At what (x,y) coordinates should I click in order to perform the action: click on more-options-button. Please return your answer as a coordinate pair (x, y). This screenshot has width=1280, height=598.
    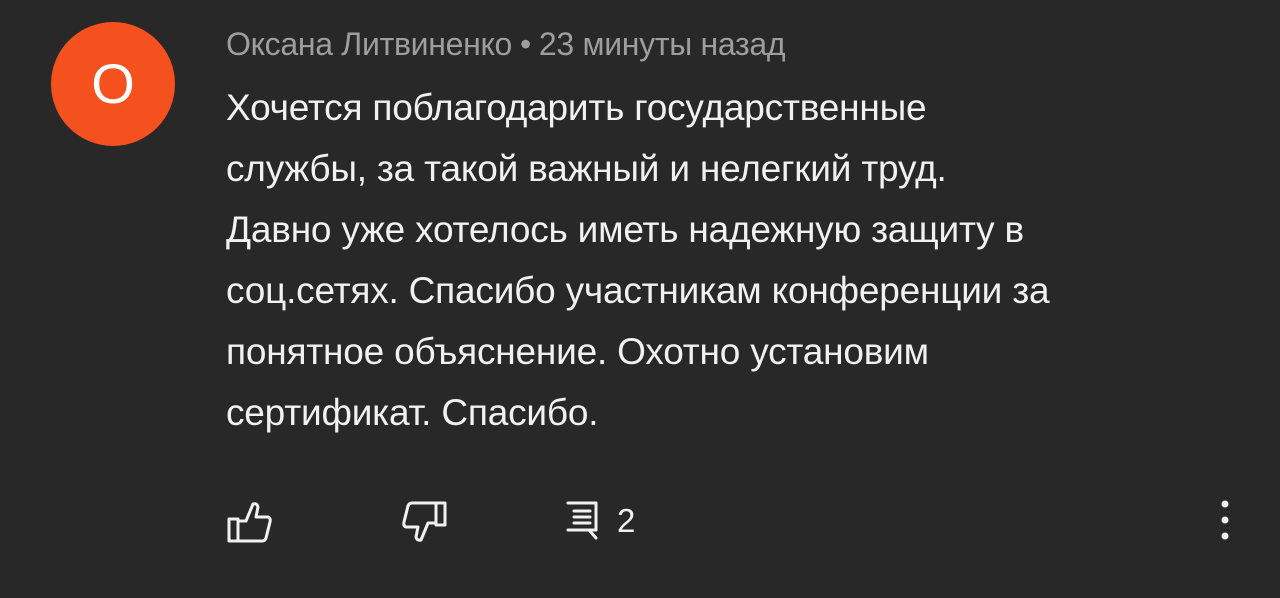
    Looking at the image, I should click on (1225, 520).